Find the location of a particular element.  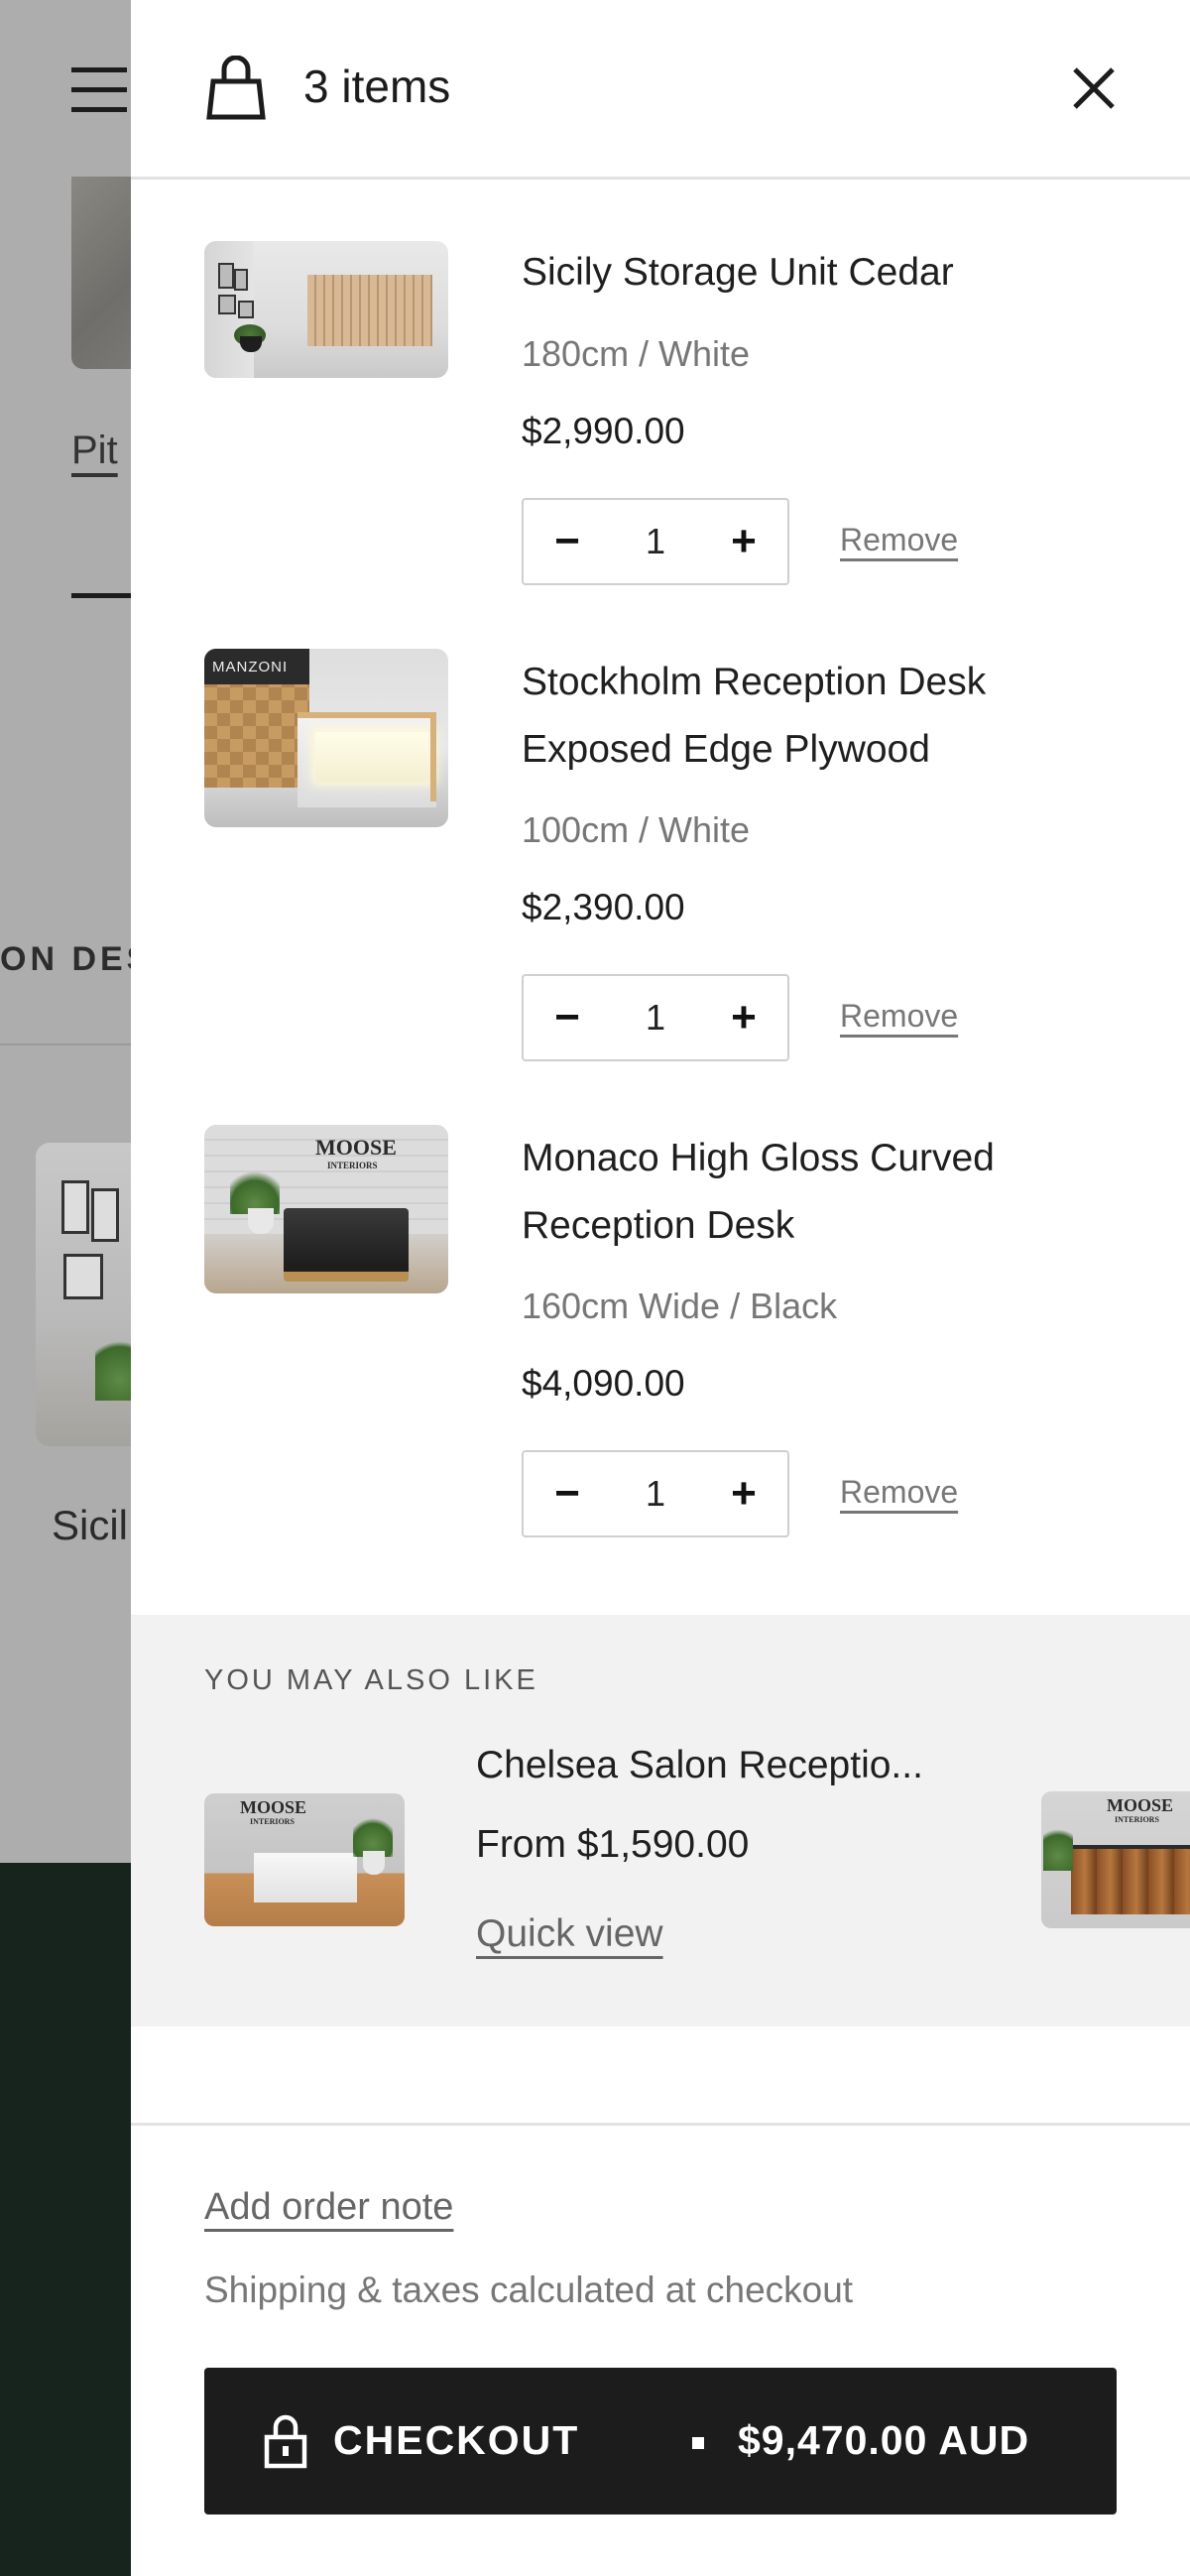

footer-divider is located at coordinates (660, 2124).